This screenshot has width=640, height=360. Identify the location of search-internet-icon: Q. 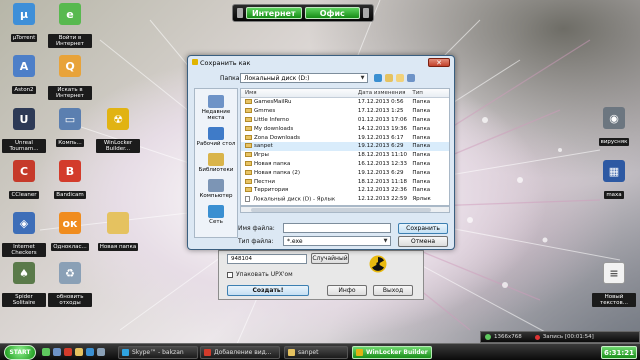
(70, 66).